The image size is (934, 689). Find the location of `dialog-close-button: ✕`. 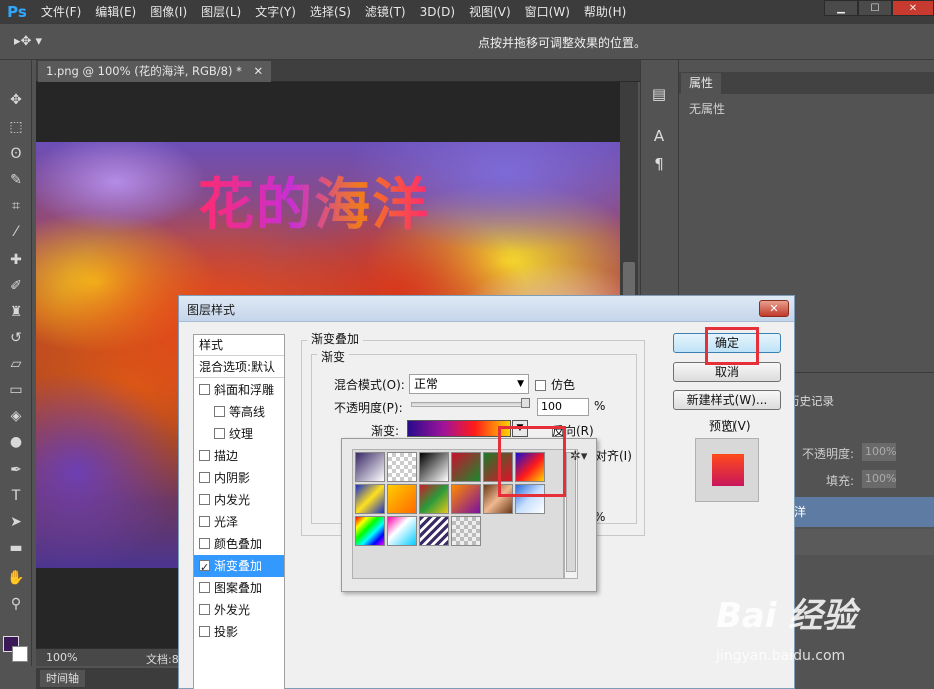

dialog-close-button: ✕ is located at coordinates (774, 308).